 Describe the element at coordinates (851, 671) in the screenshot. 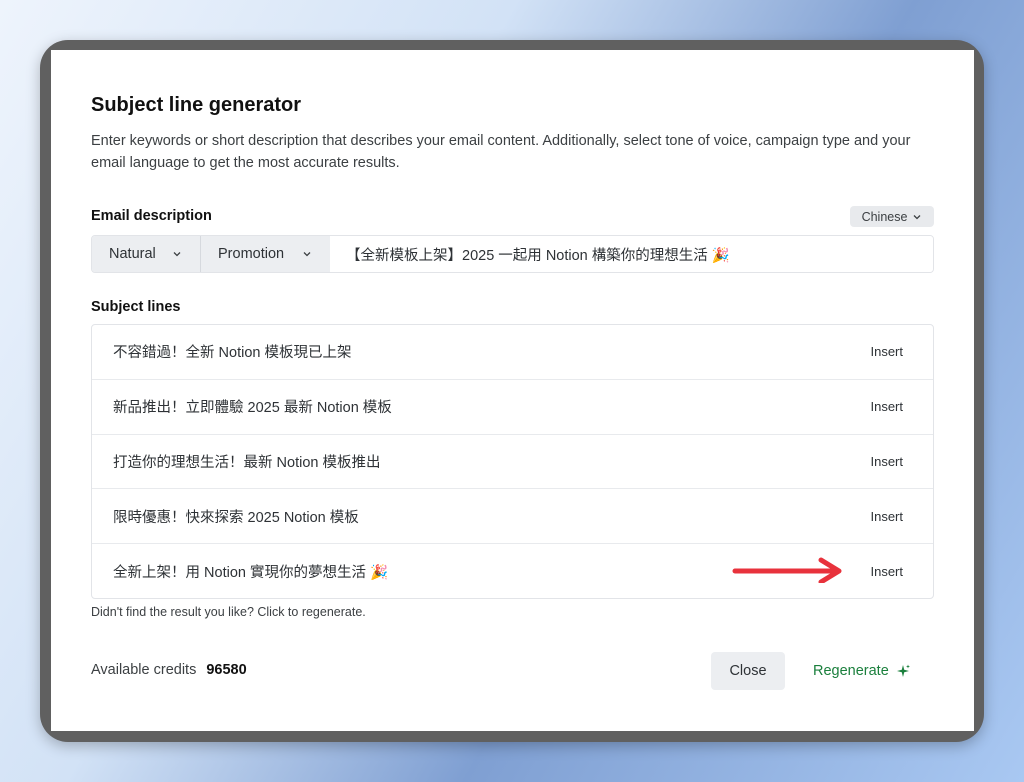

I see `regenerate-label: Regenerate` at that location.